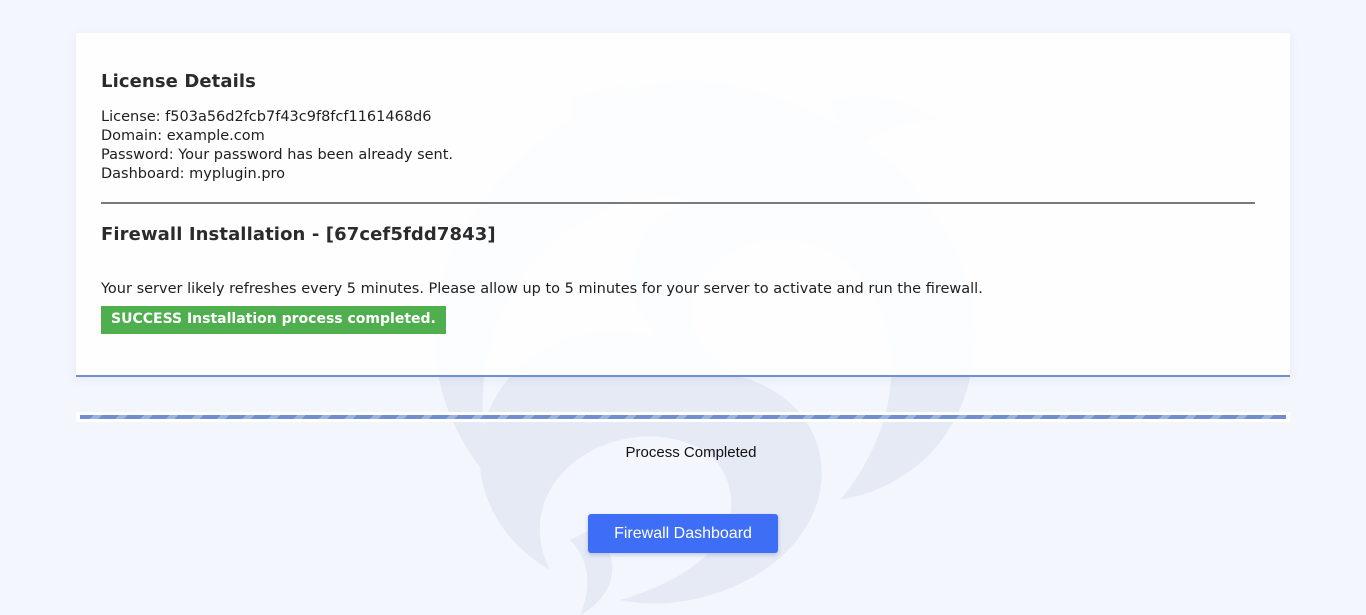 The image size is (1366, 615). Describe the element at coordinates (183, 136) in the screenshot. I see `domain-line: Domain: example.com` at that location.